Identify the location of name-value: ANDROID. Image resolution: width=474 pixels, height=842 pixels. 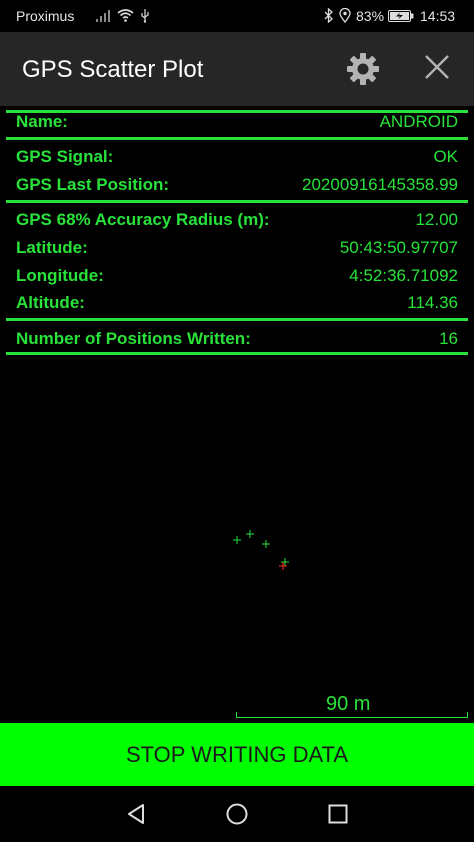
(418, 121).